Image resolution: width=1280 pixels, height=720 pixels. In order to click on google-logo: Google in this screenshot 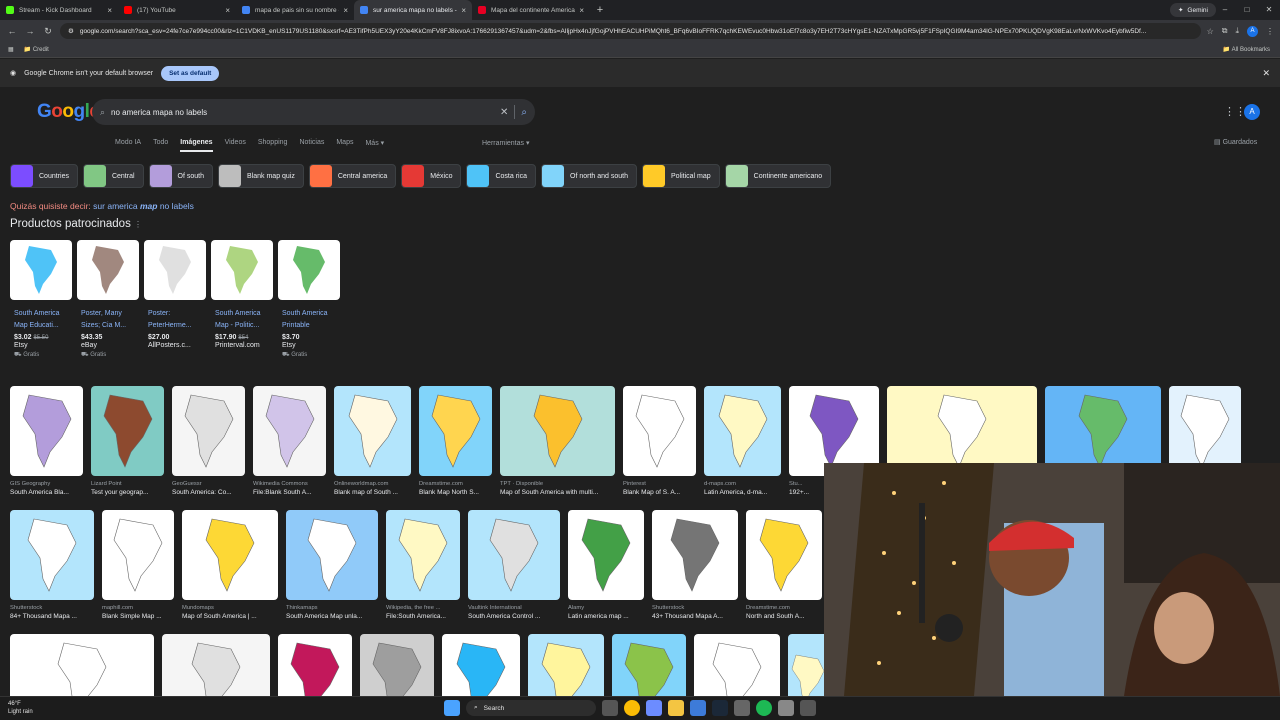, I will do `click(68, 112)`.